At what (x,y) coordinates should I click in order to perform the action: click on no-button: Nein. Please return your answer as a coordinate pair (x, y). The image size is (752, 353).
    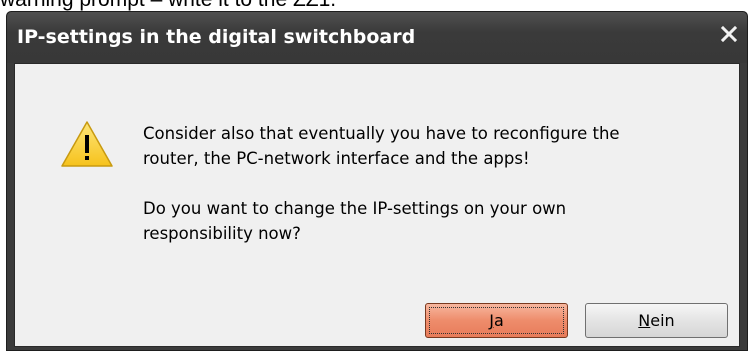
    Looking at the image, I should click on (656, 320).